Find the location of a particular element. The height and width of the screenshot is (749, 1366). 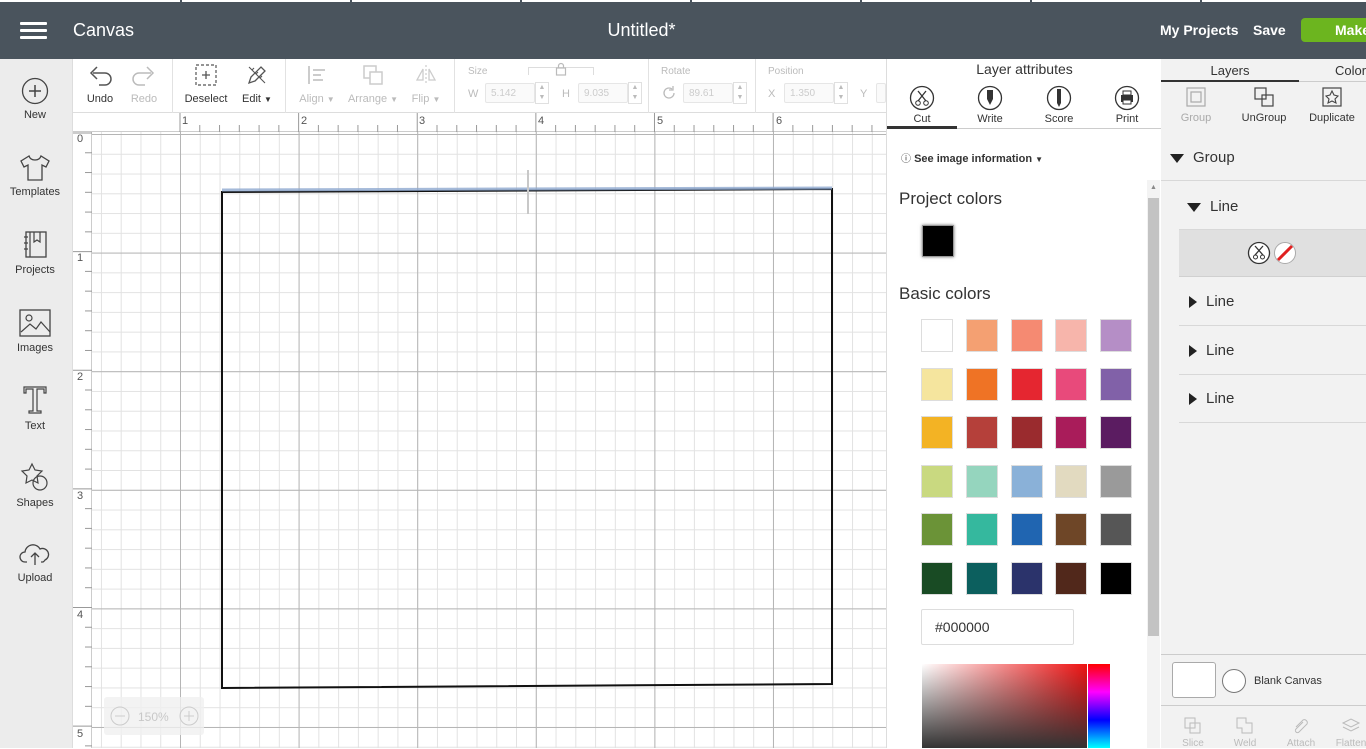

weld-button: Weld is located at coordinates (1245, 732).